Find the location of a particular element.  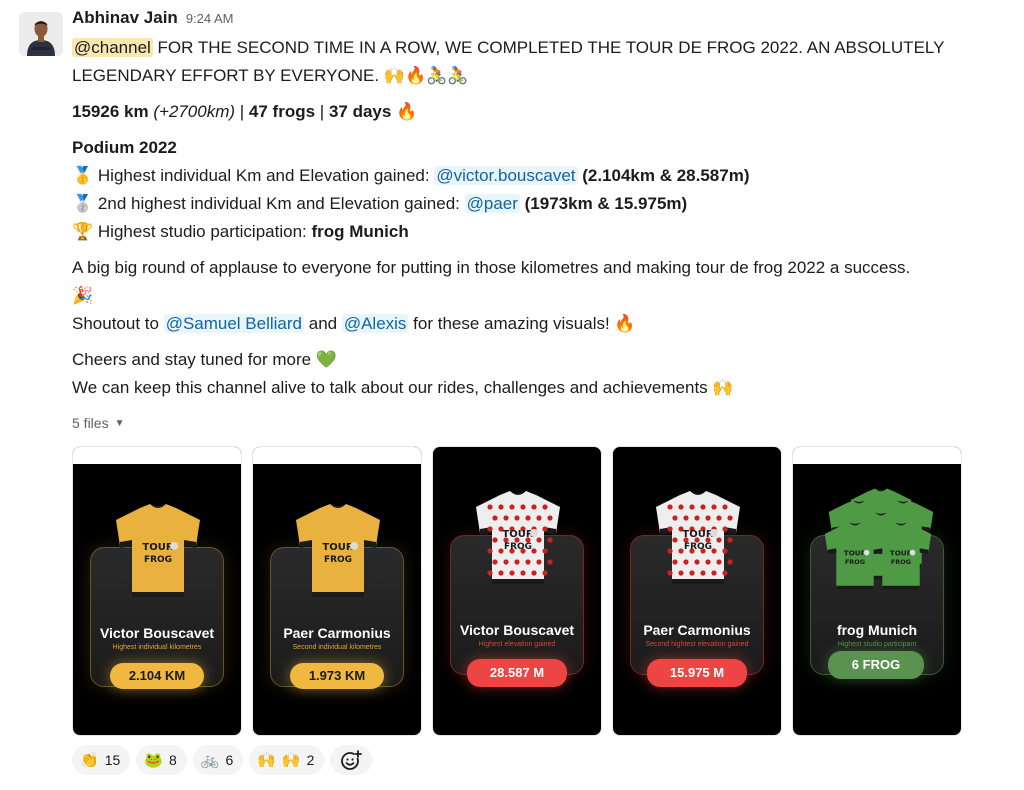

cyclist-woman-icon: 🚴 is located at coordinates (458, 76).